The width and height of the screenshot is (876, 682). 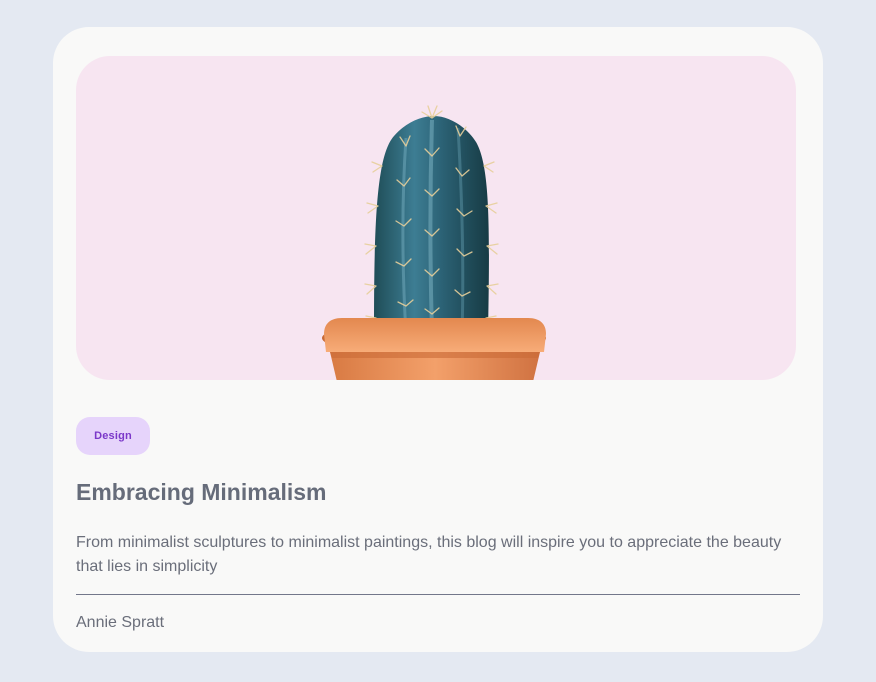 What do you see at coordinates (113, 436) in the screenshot?
I see `category-tag: Design` at bounding box center [113, 436].